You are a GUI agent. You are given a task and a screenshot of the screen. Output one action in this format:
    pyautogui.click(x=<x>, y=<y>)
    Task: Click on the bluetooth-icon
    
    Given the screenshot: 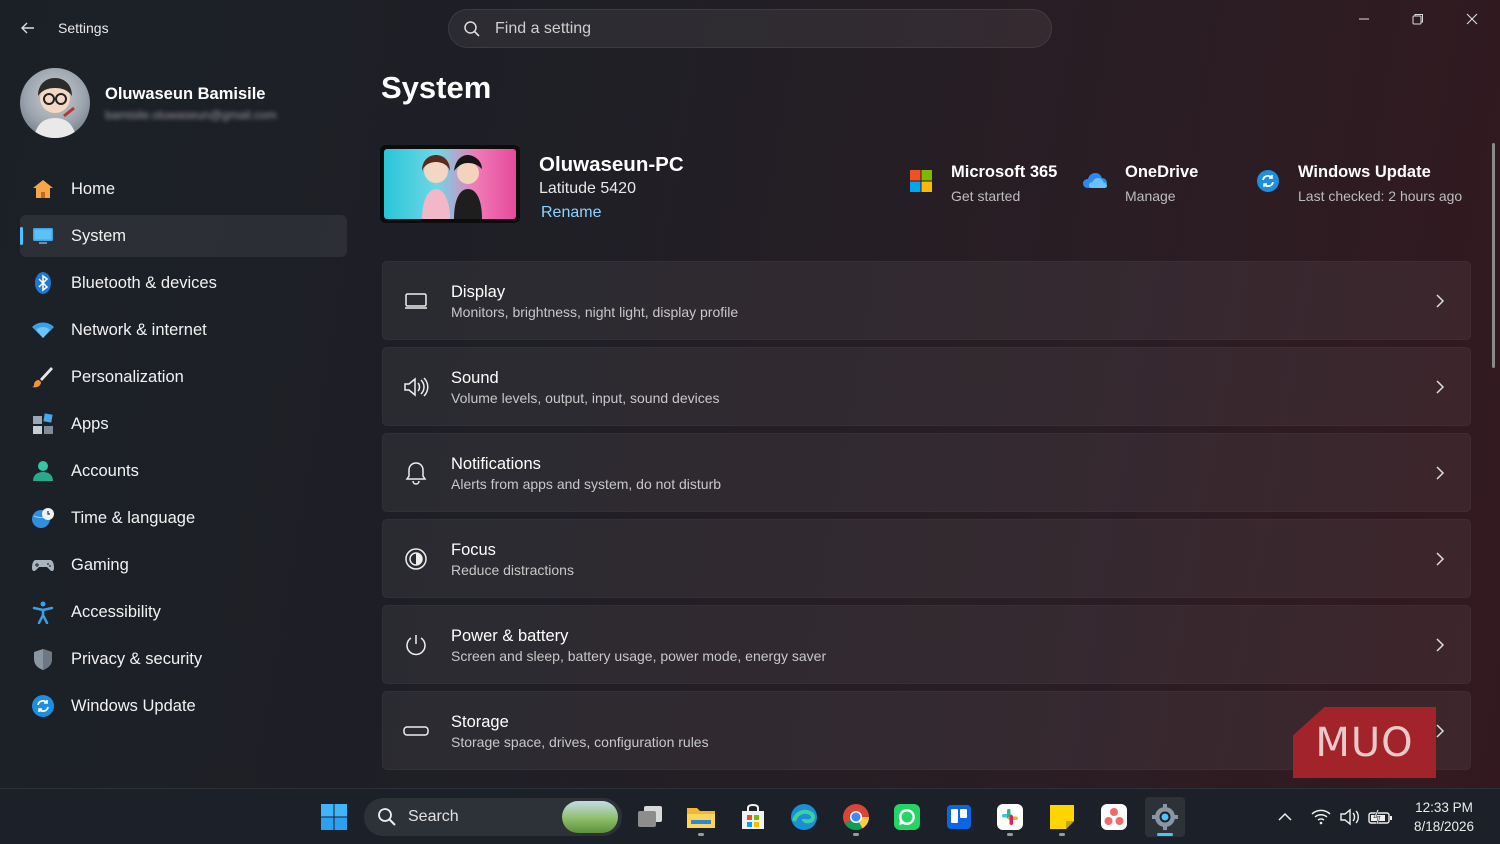 What is the action you would take?
    pyautogui.click(x=43, y=283)
    